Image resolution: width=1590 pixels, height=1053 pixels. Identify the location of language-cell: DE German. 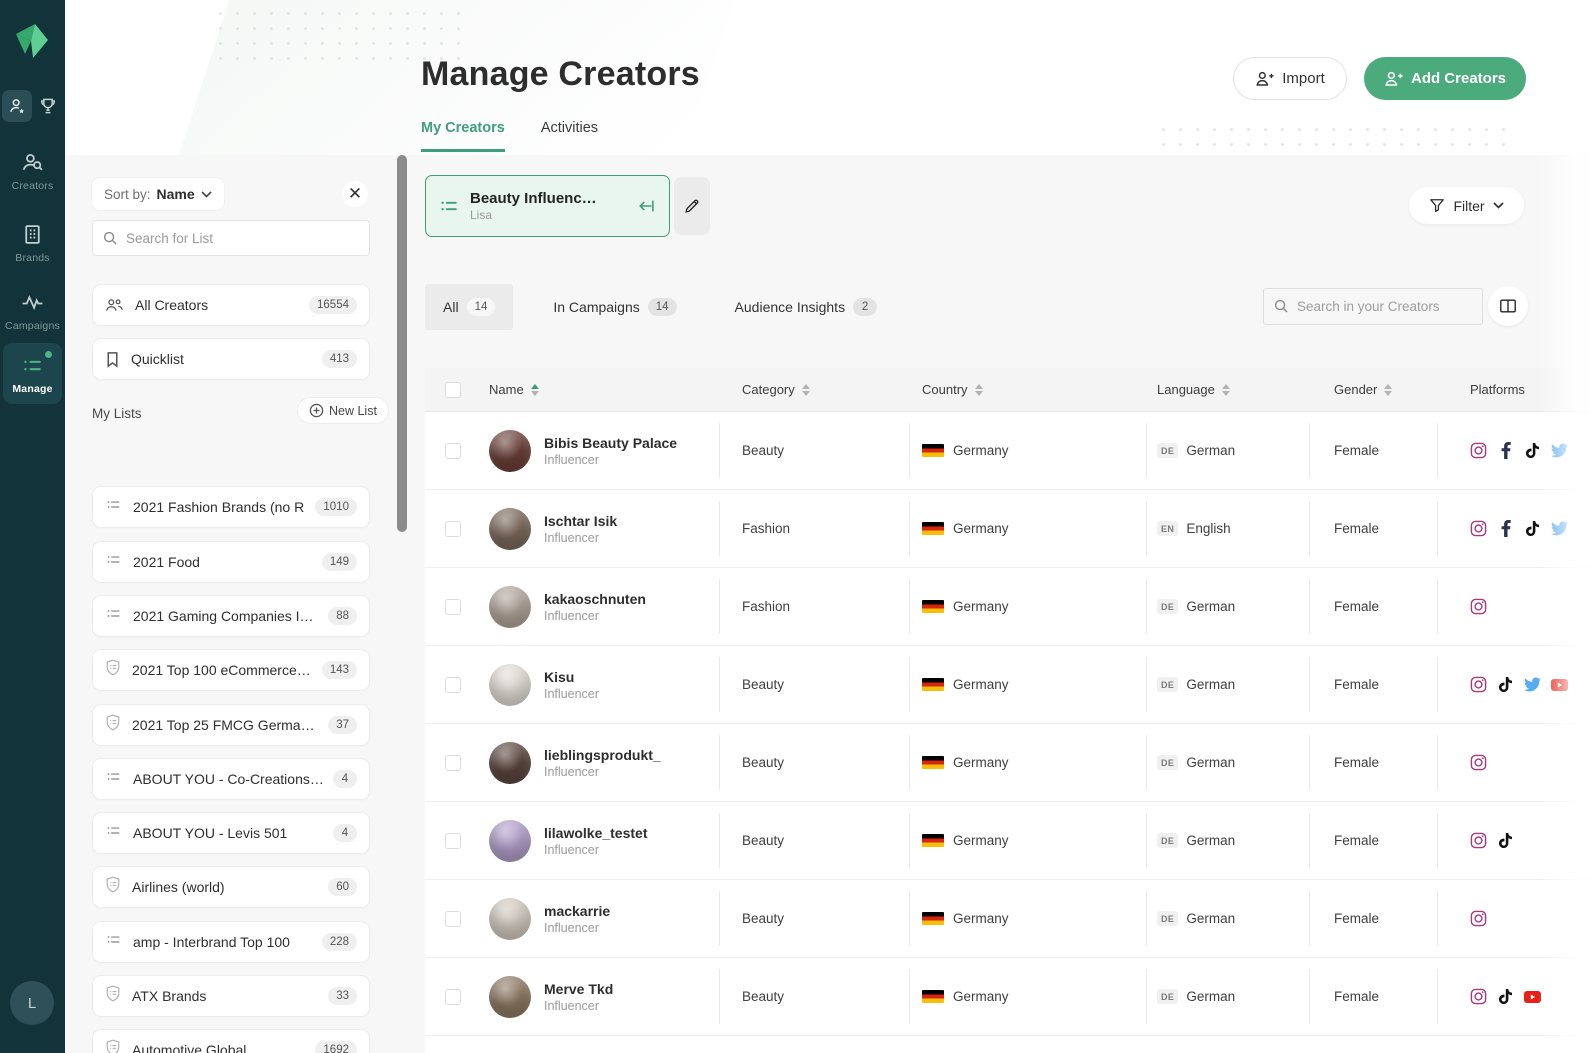
(1227, 996).